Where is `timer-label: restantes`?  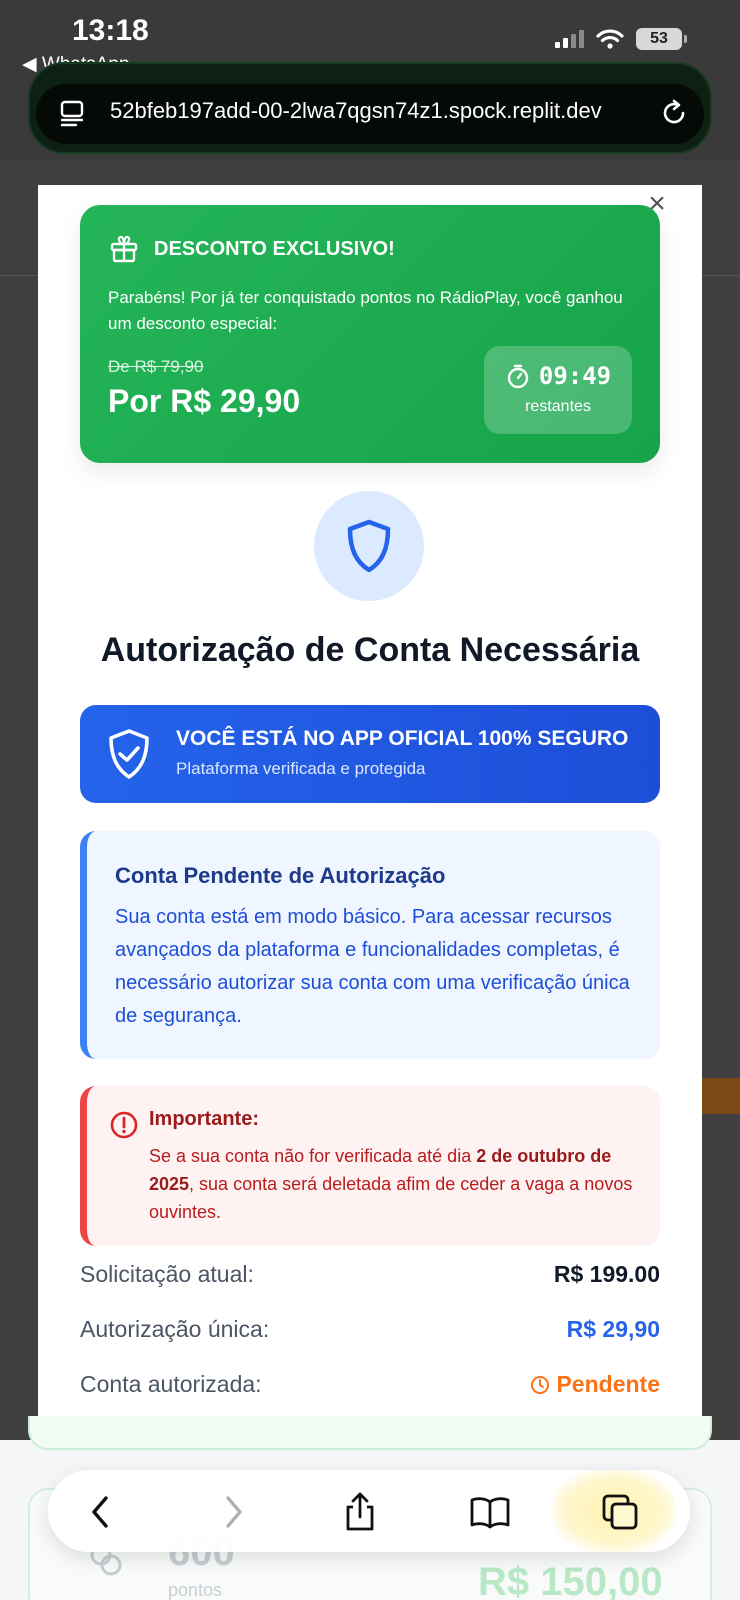
timer-label: restantes is located at coordinates (558, 406).